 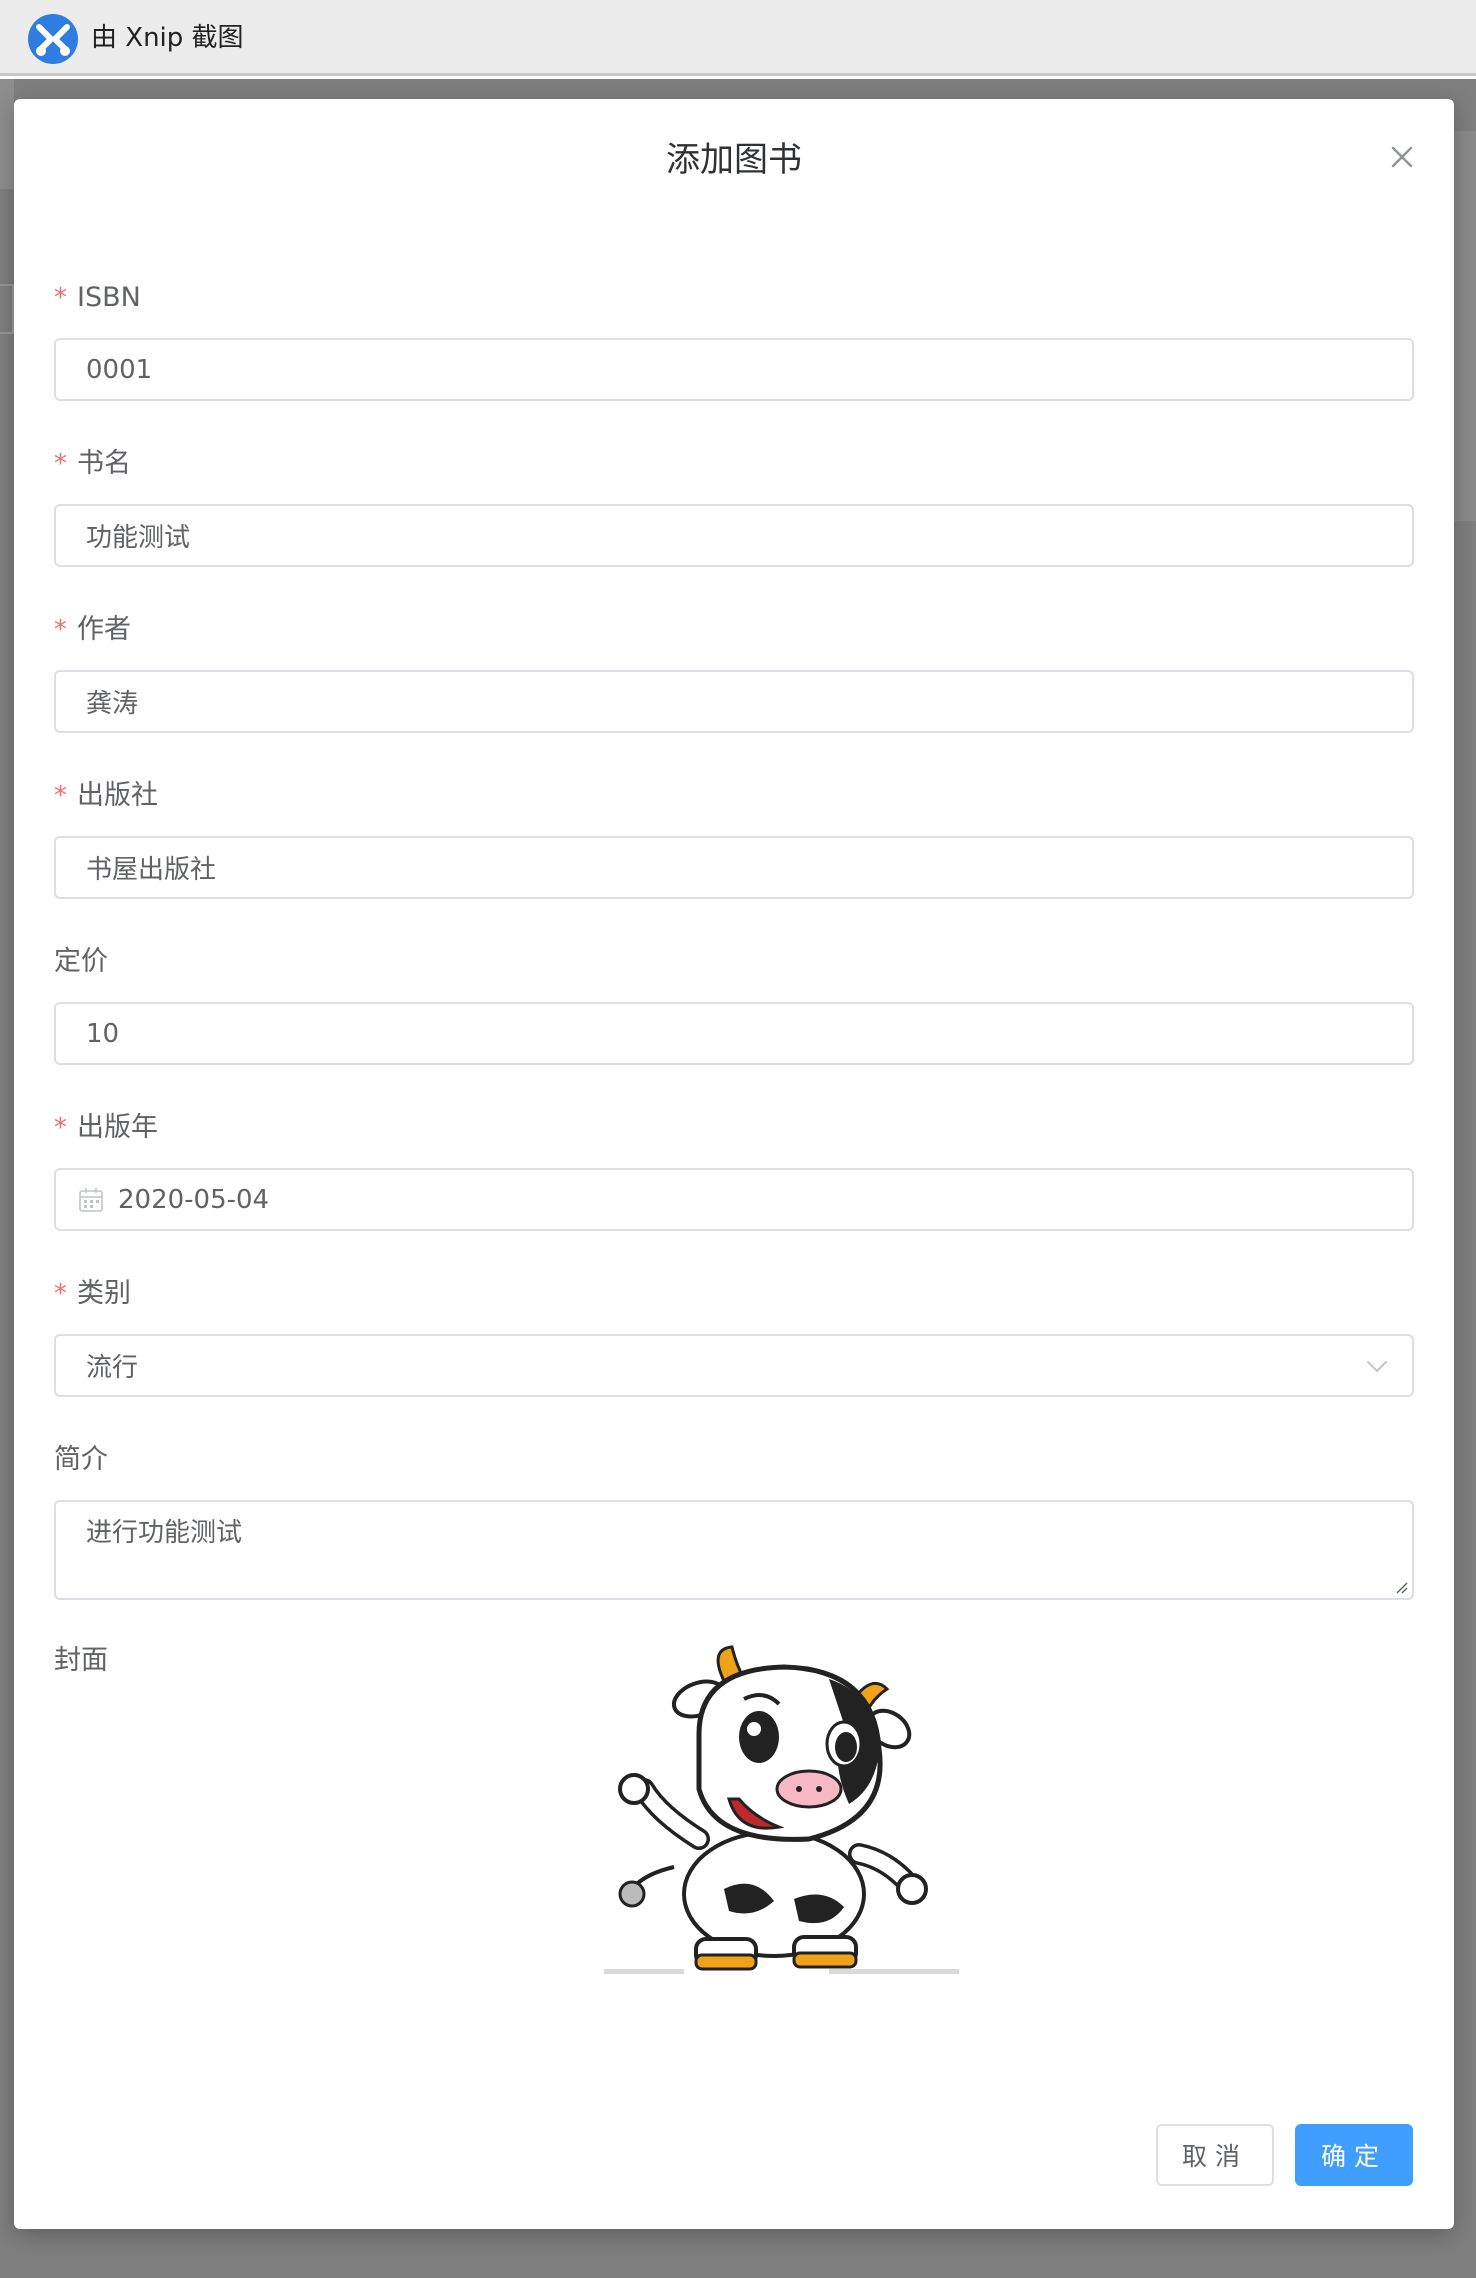 I want to click on publisher-field: * 出版社 书屋出版社, so click(x=734, y=839).